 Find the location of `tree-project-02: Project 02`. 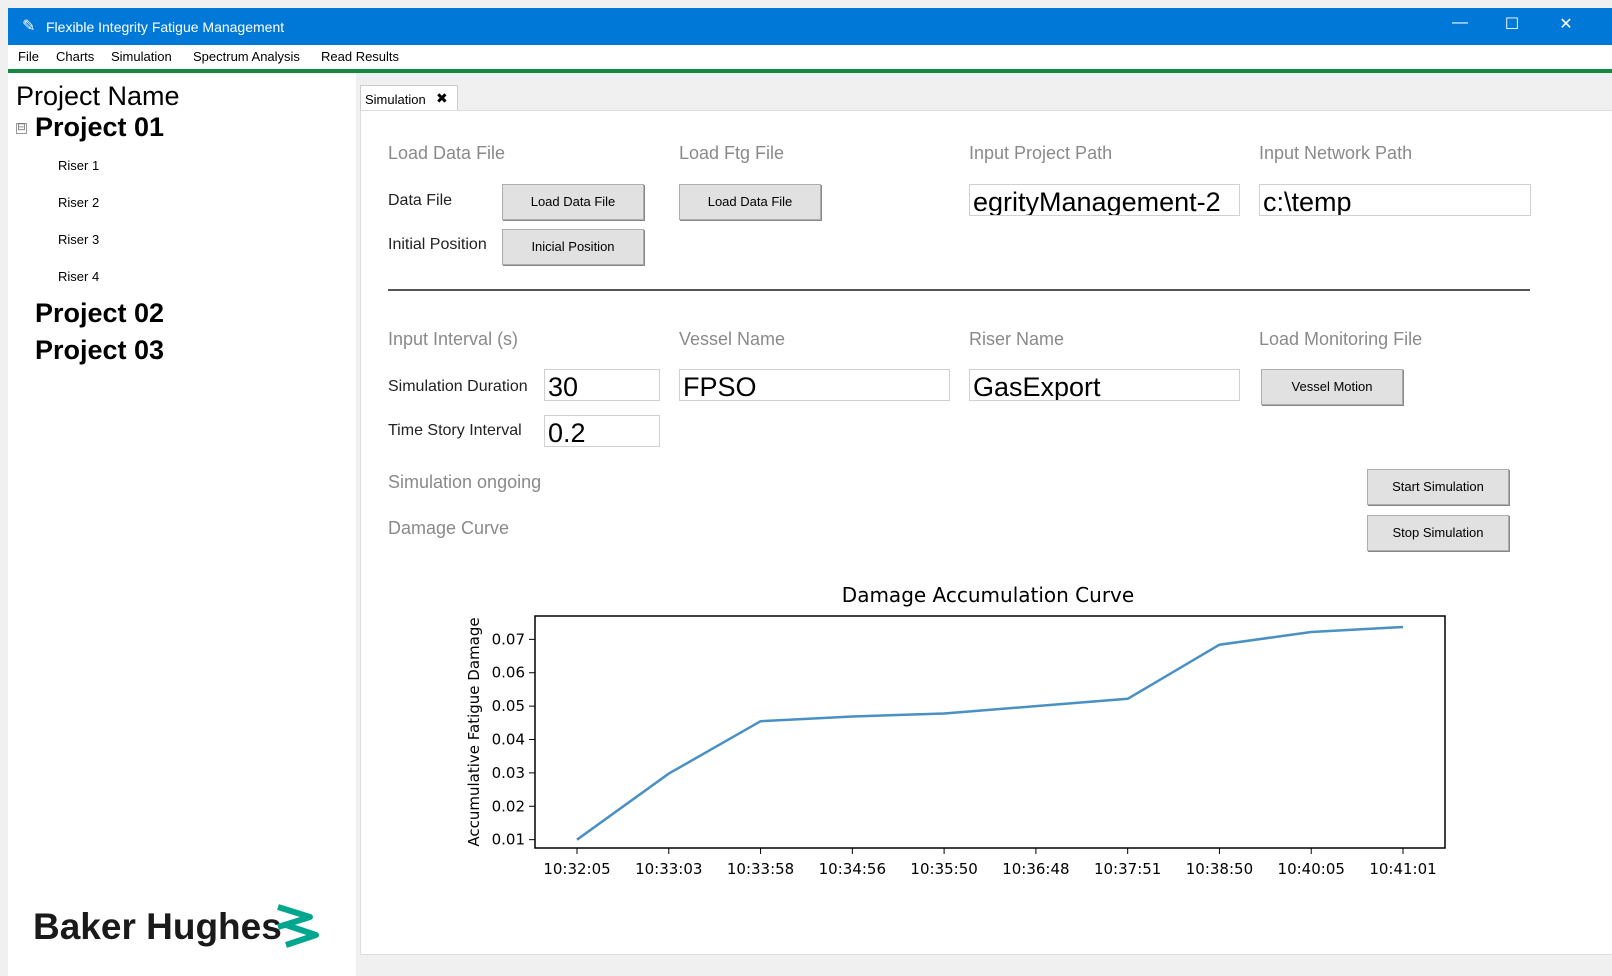

tree-project-02: Project 02 is located at coordinates (99, 313).